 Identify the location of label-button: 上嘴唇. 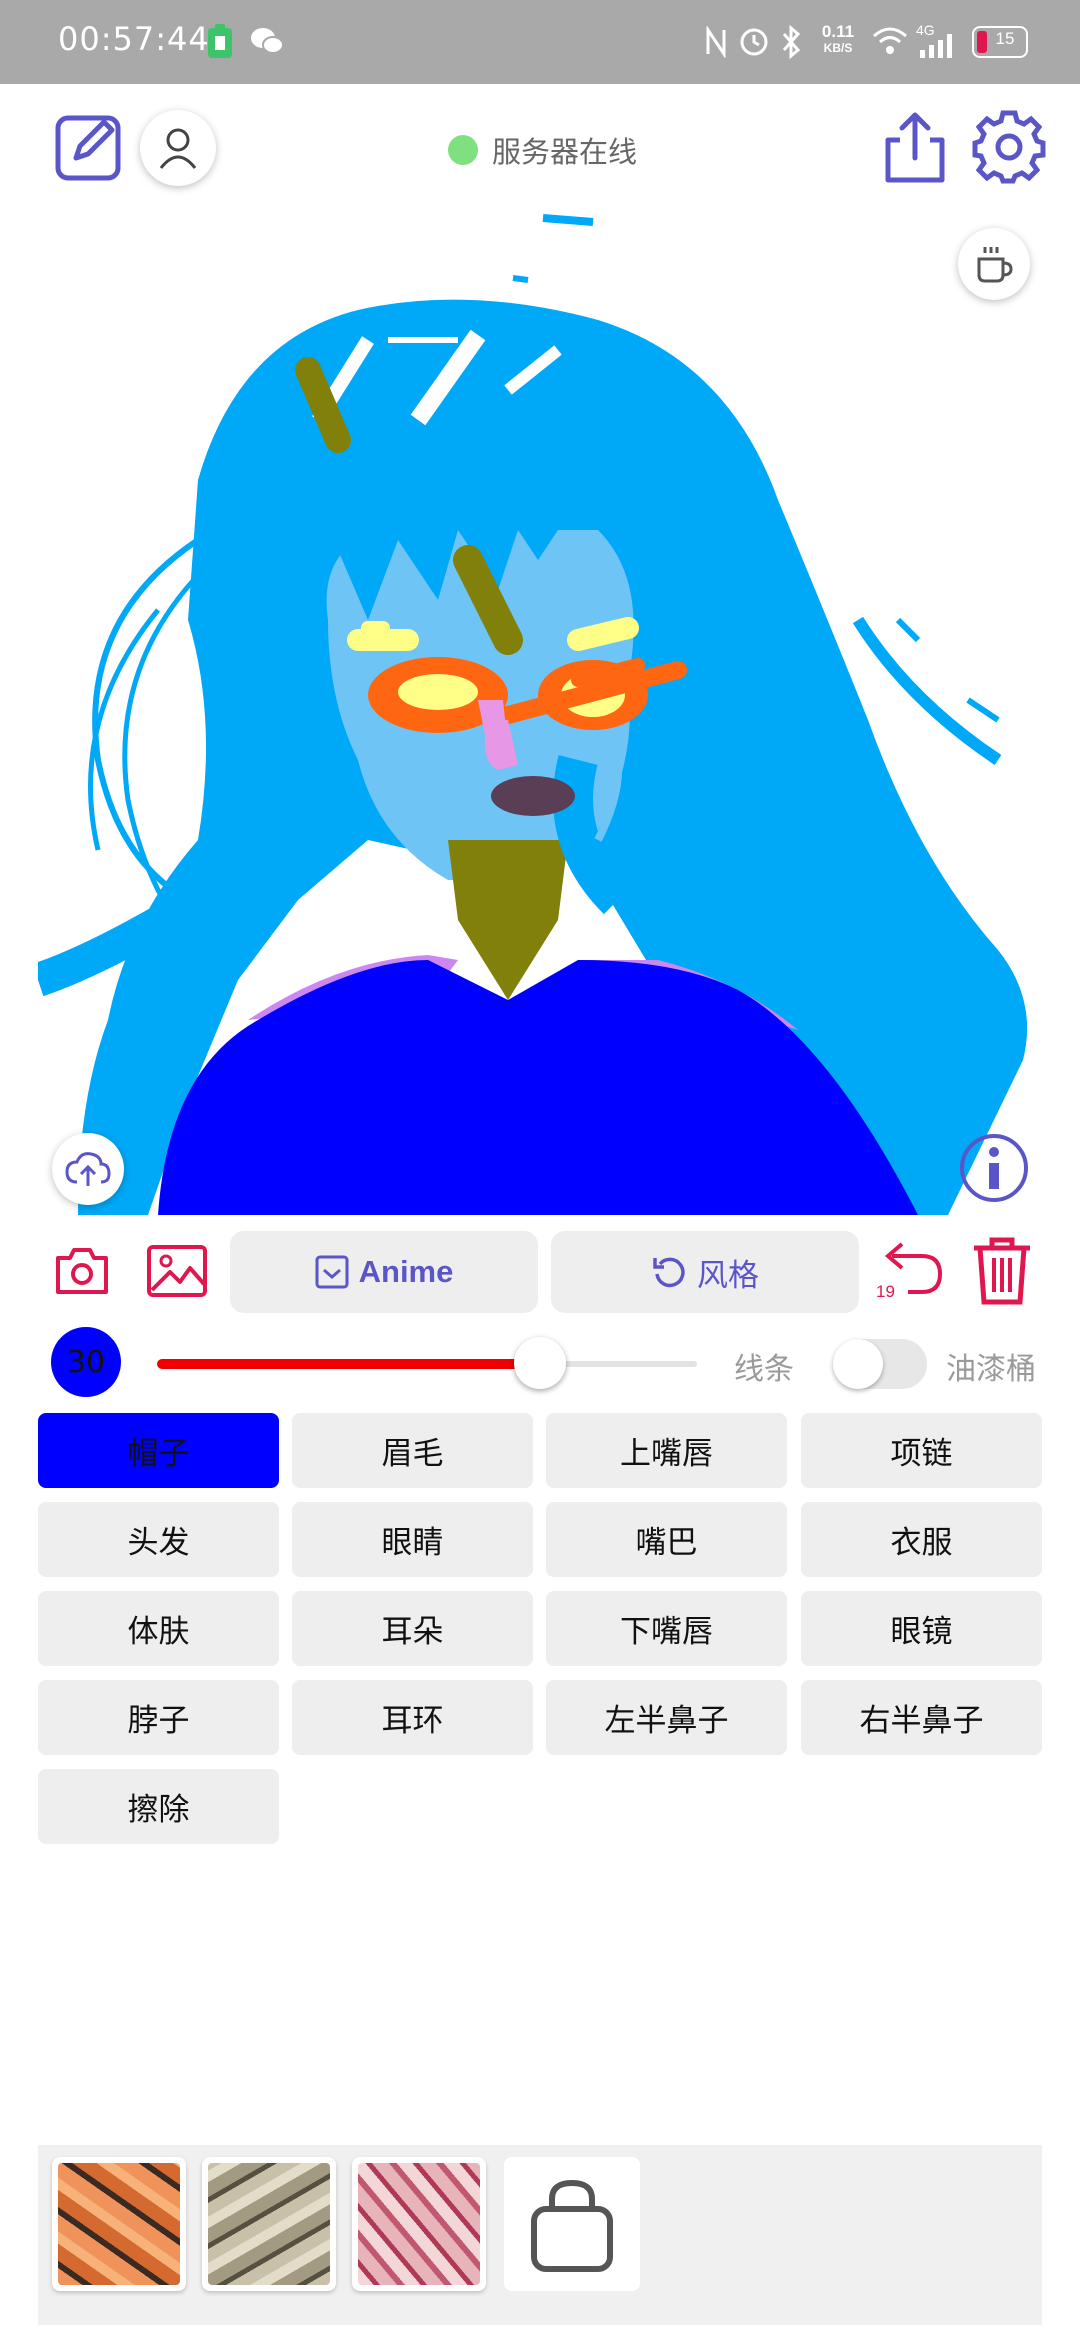
(666, 1450).